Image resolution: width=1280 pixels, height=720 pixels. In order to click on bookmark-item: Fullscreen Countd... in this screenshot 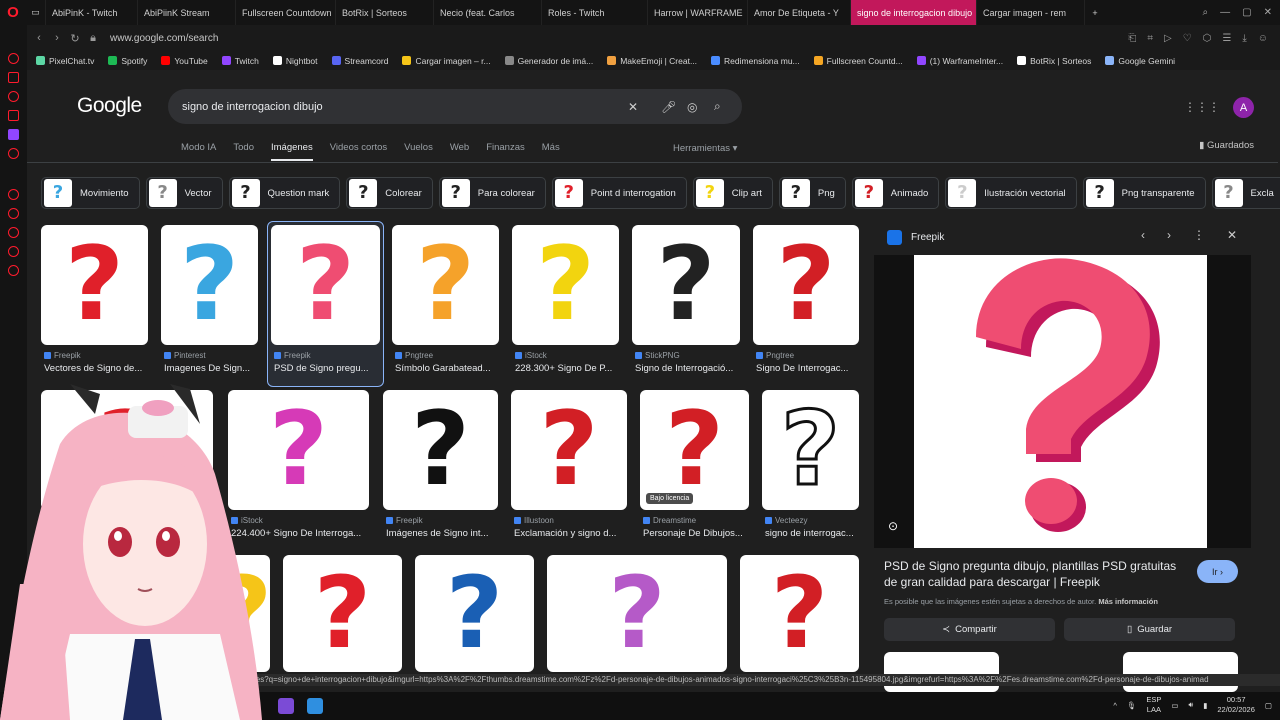, I will do `click(858, 61)`.